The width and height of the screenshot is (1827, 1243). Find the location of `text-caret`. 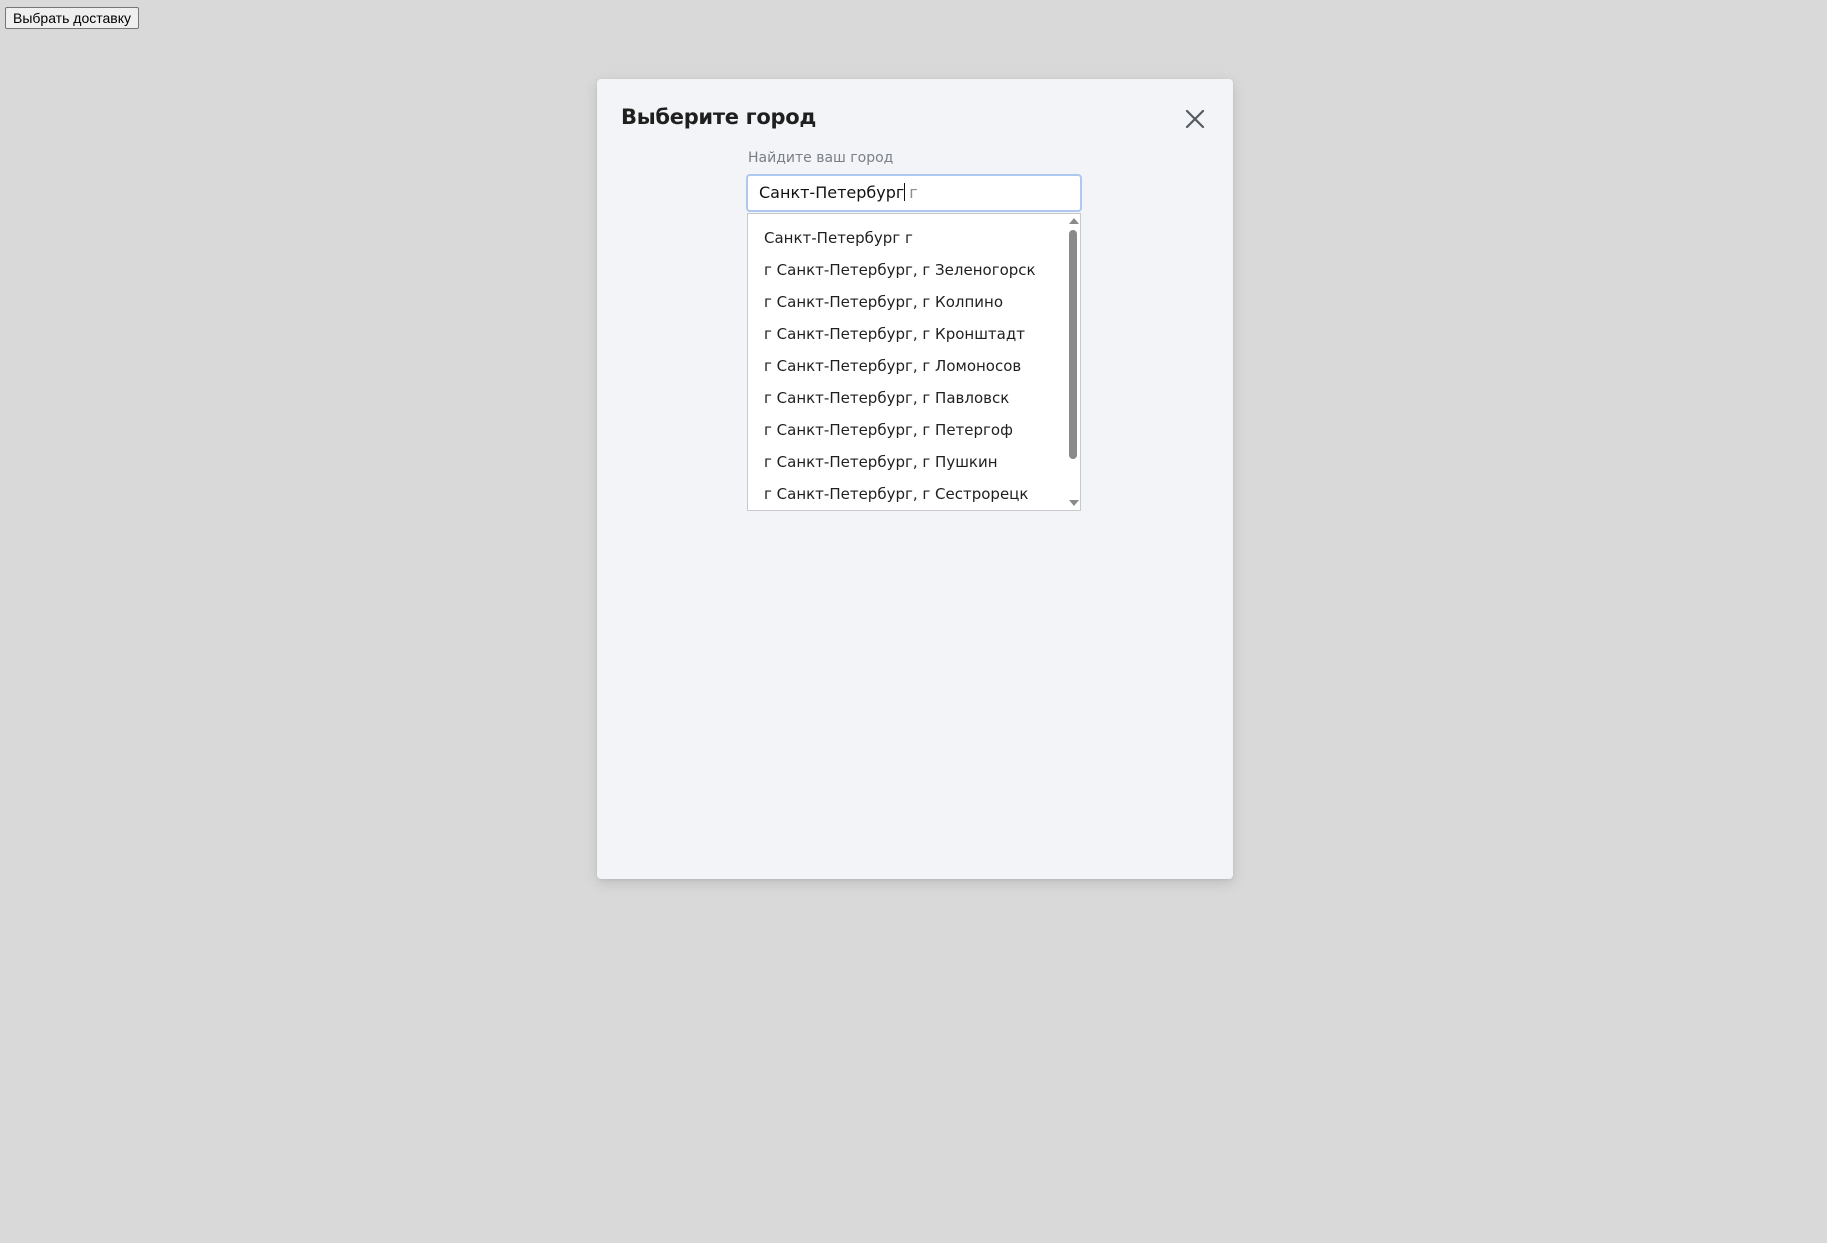

text-caret is located at coordinates (905, 192).